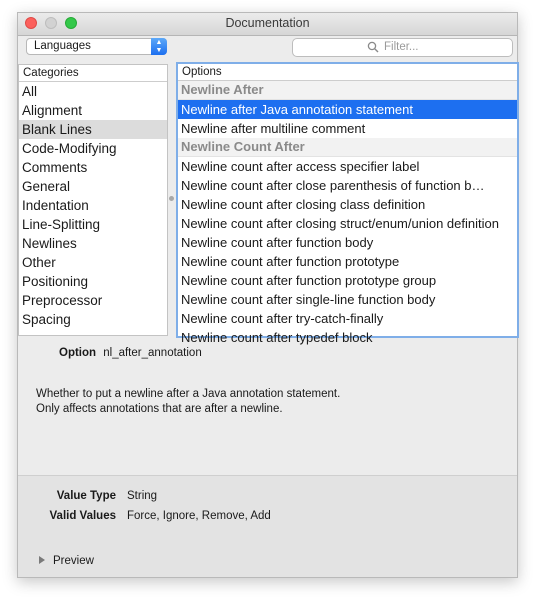 Image resolution: width=534 pixels, height=600 pixels. I want to click on option-item: Newline count after typedef block, so click(347, 337).